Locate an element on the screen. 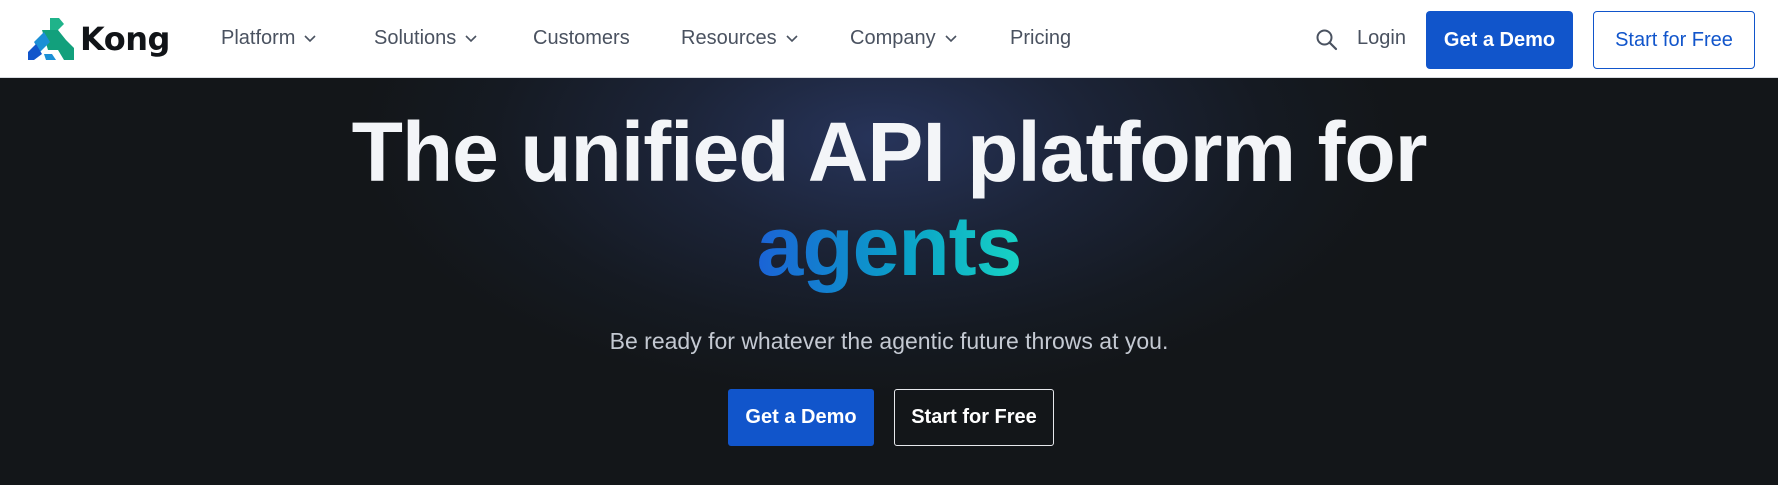  nav-label: Platform is located at coordinates (258, 38).